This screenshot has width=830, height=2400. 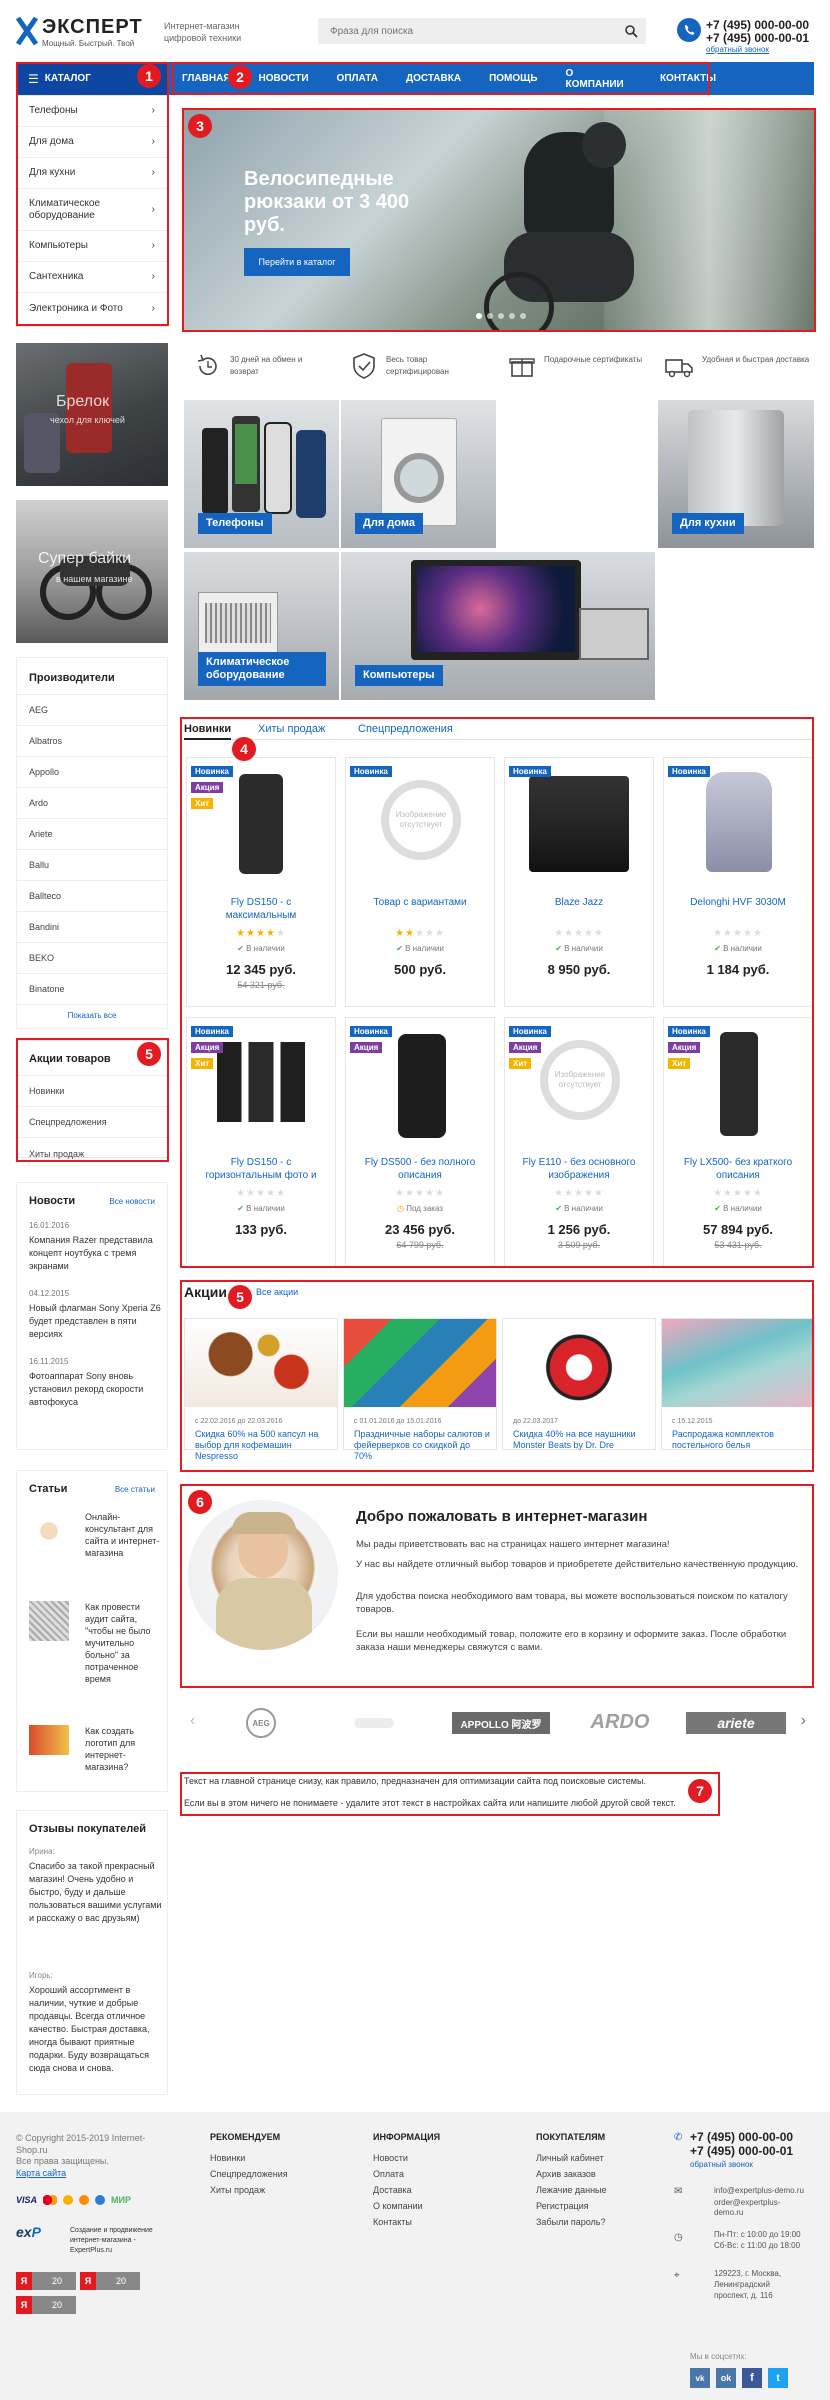 What do you see at coordinates (92, 741) in the screenshot?
I see `manufacturer-link: Albatros` at bounding box center [92, 741].